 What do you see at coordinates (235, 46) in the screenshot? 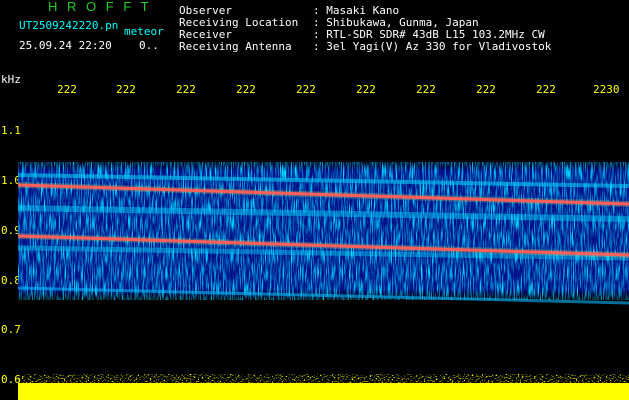
I see `antenna-label: Receiving Antenna` at bounding box center [235, 46].